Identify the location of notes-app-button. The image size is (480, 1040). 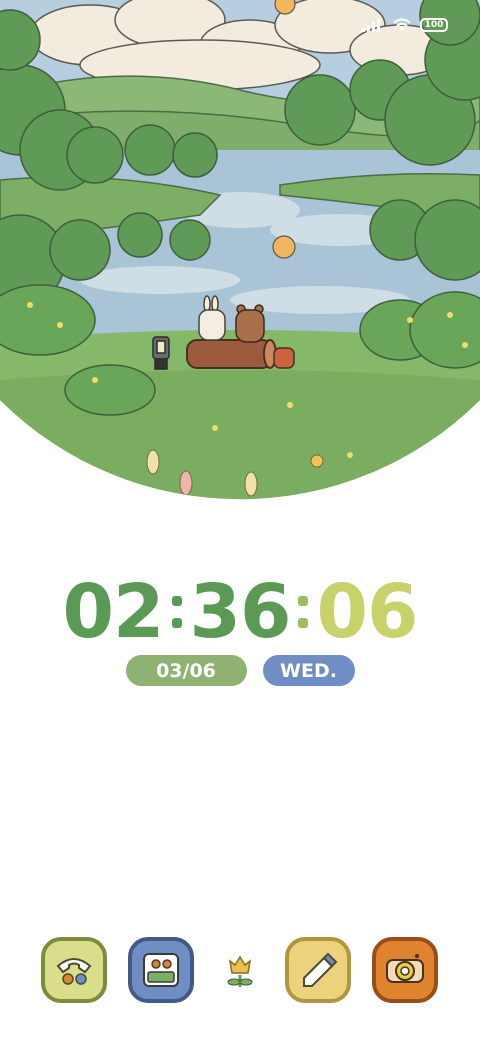
(318, 970).